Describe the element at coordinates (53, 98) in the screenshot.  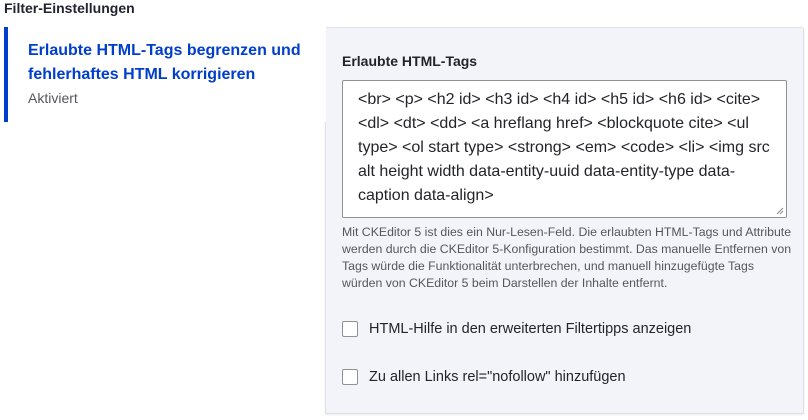
I see `vertical-tab-summary: Aktiviert` at that location.